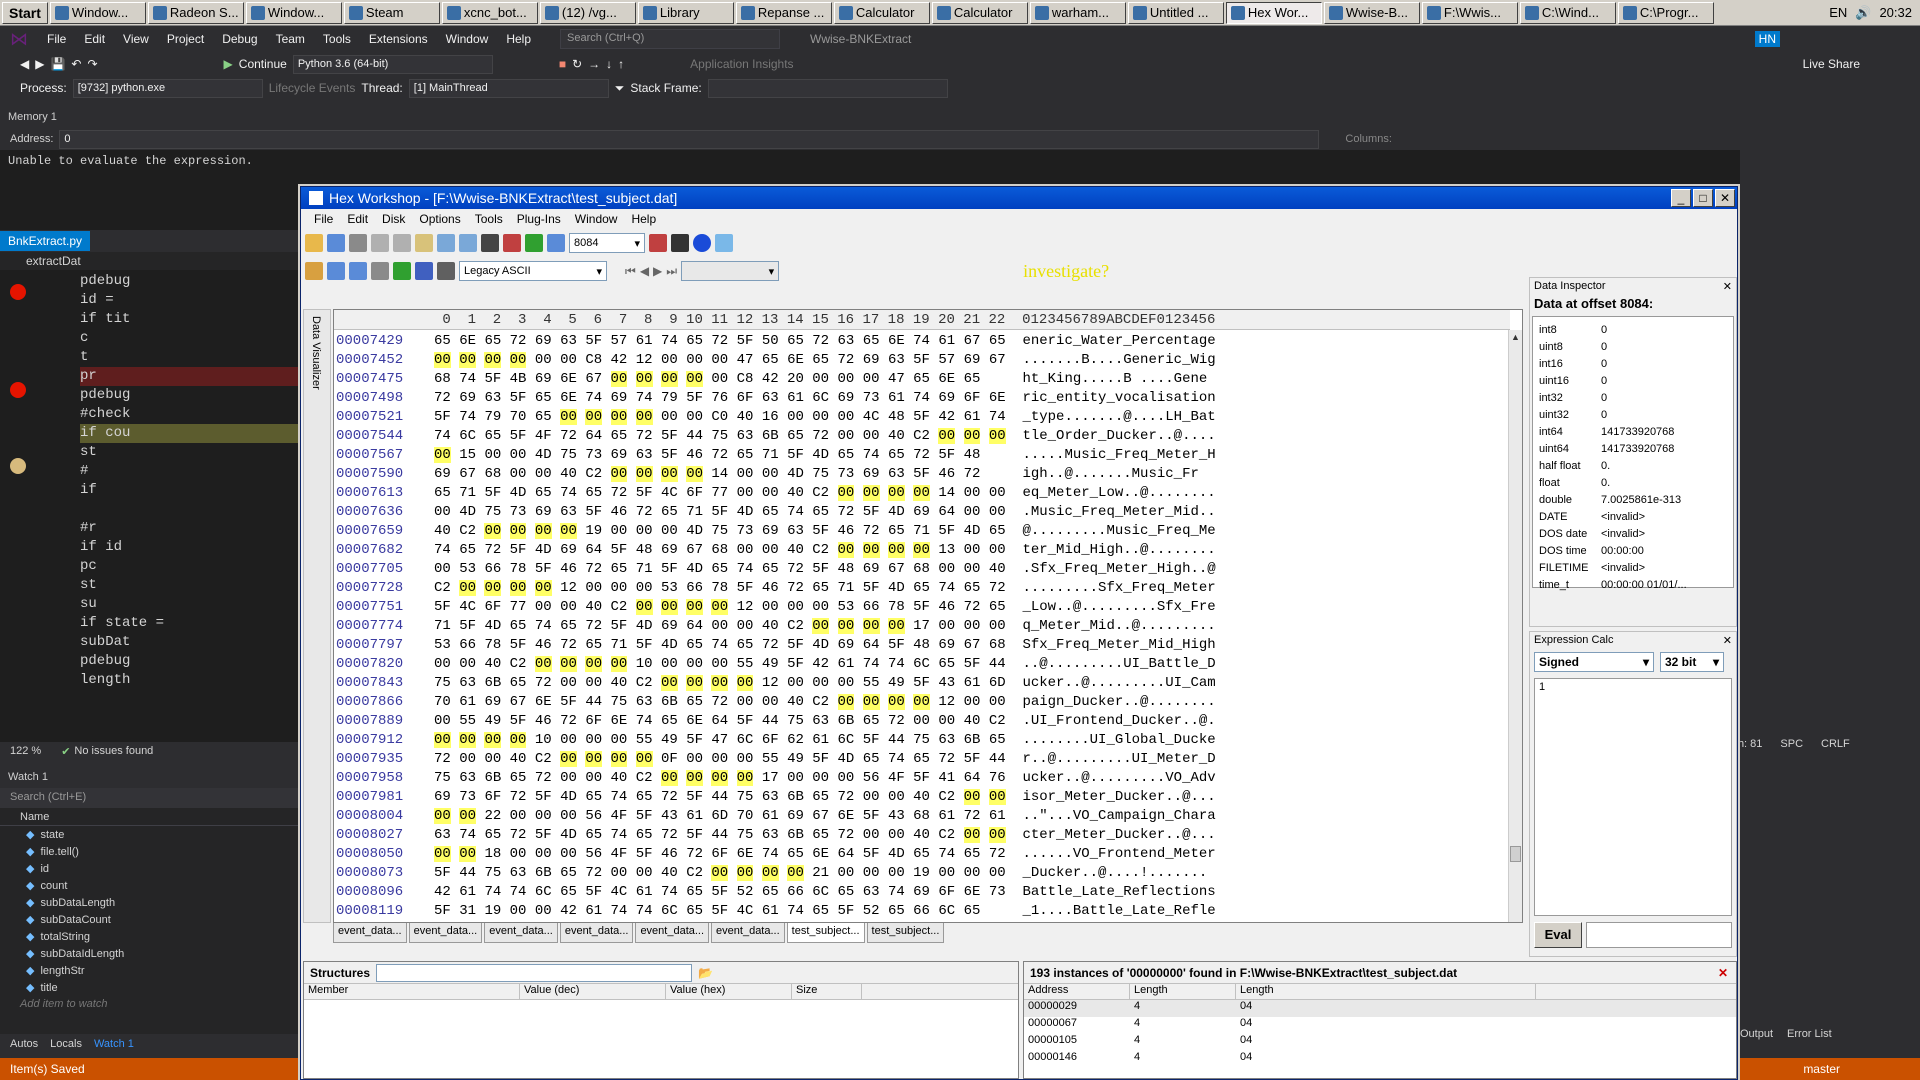 The image size is (1920, 1080). I want to click on menu-team: Team, so click(290, 39).